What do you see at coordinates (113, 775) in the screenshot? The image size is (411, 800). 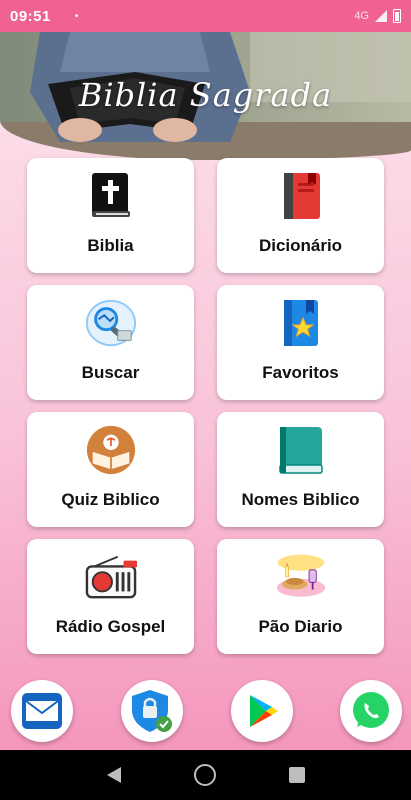 I see `back-icon` at bounding box center [113, 775].